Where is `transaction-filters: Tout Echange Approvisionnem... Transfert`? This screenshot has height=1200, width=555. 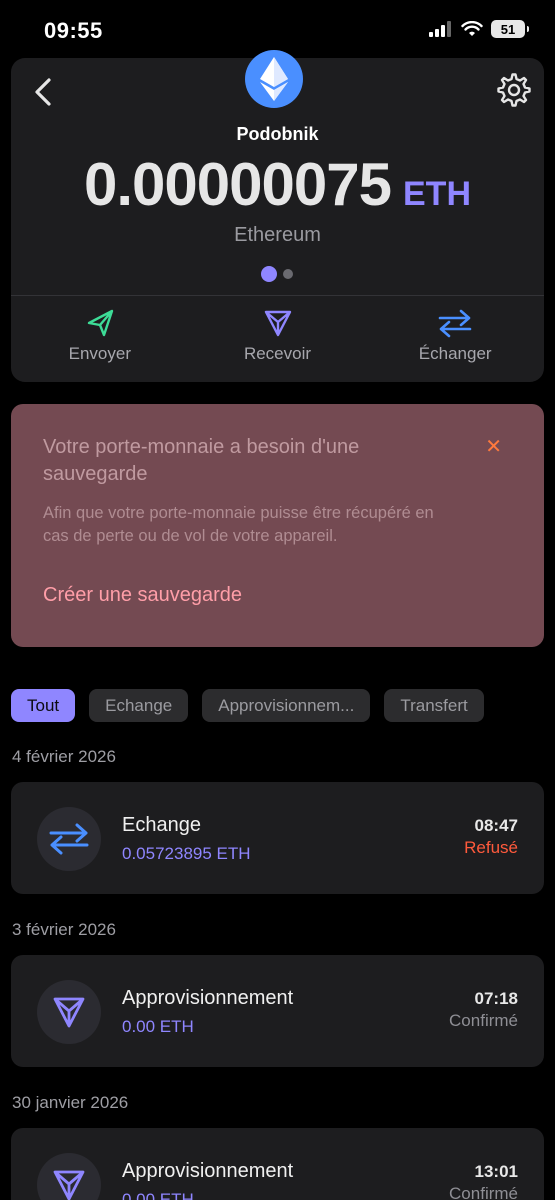 transaction-filters: Tout Echange Approvisionnem... Transfert is located at coordinates (247, 705).